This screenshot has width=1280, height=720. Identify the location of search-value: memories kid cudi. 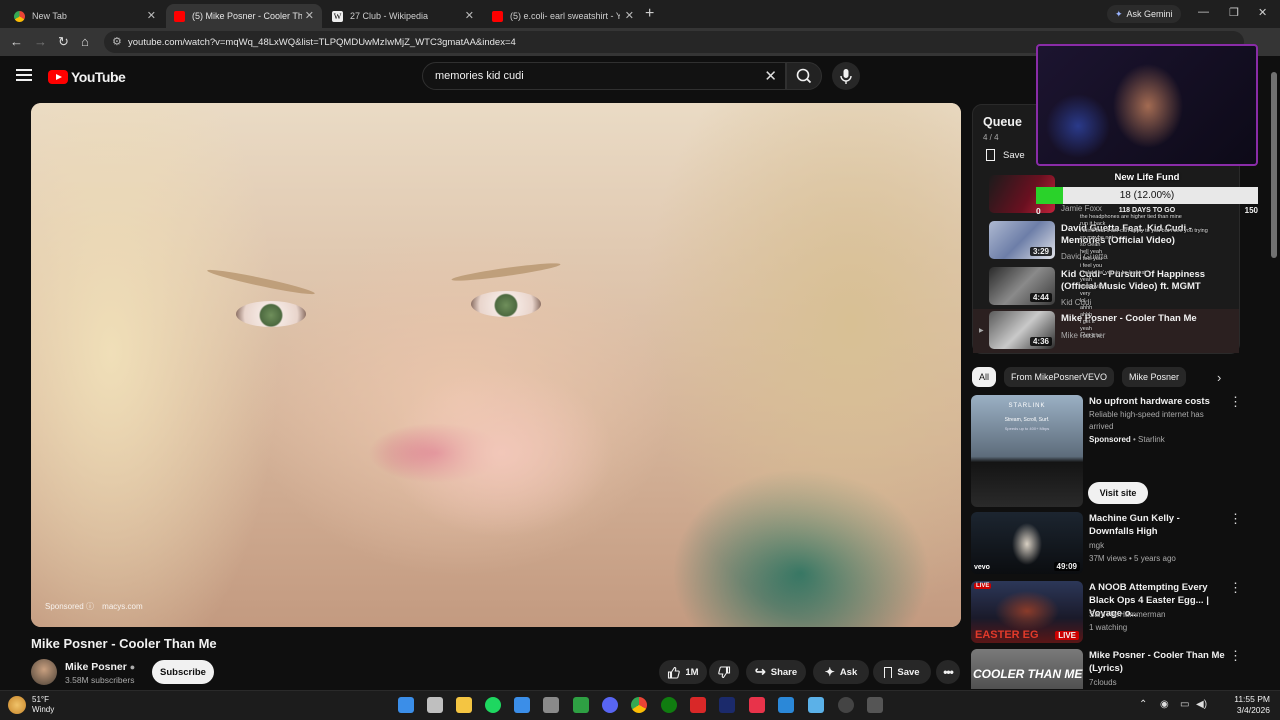
(479, 76).